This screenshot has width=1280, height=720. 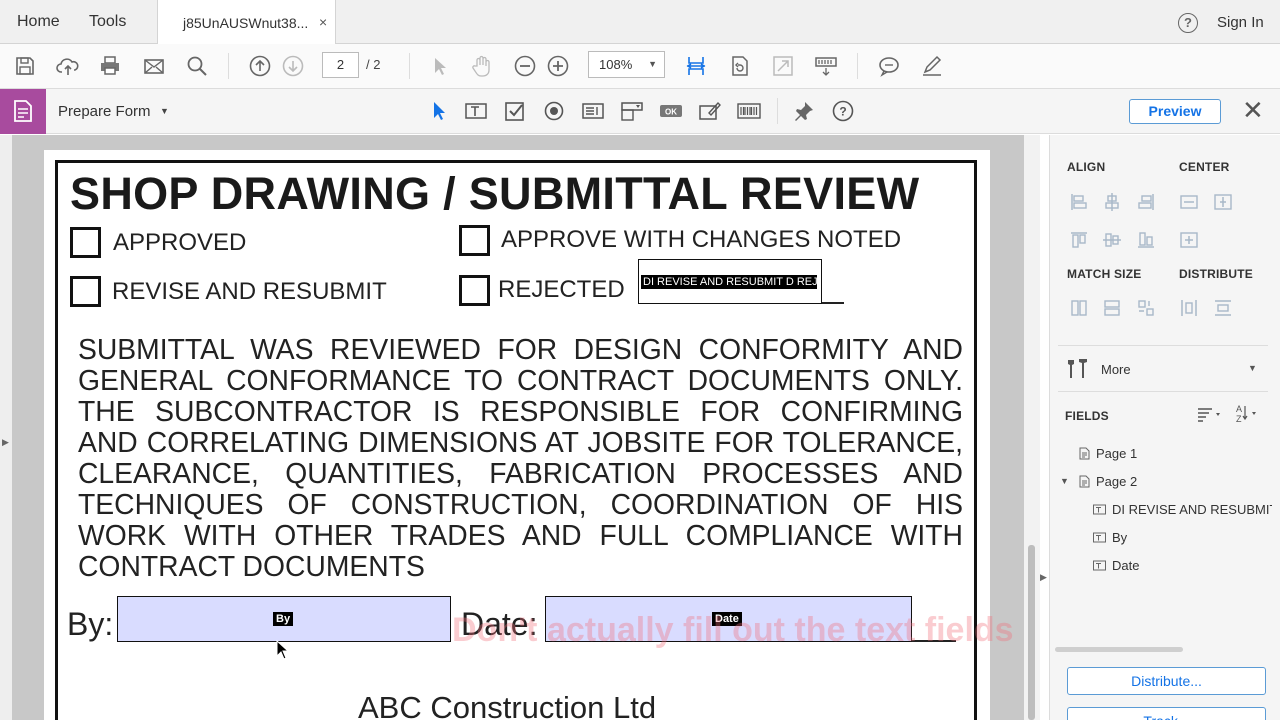 I want to click on tools-tab: Tools, so click(x=107, y=22).